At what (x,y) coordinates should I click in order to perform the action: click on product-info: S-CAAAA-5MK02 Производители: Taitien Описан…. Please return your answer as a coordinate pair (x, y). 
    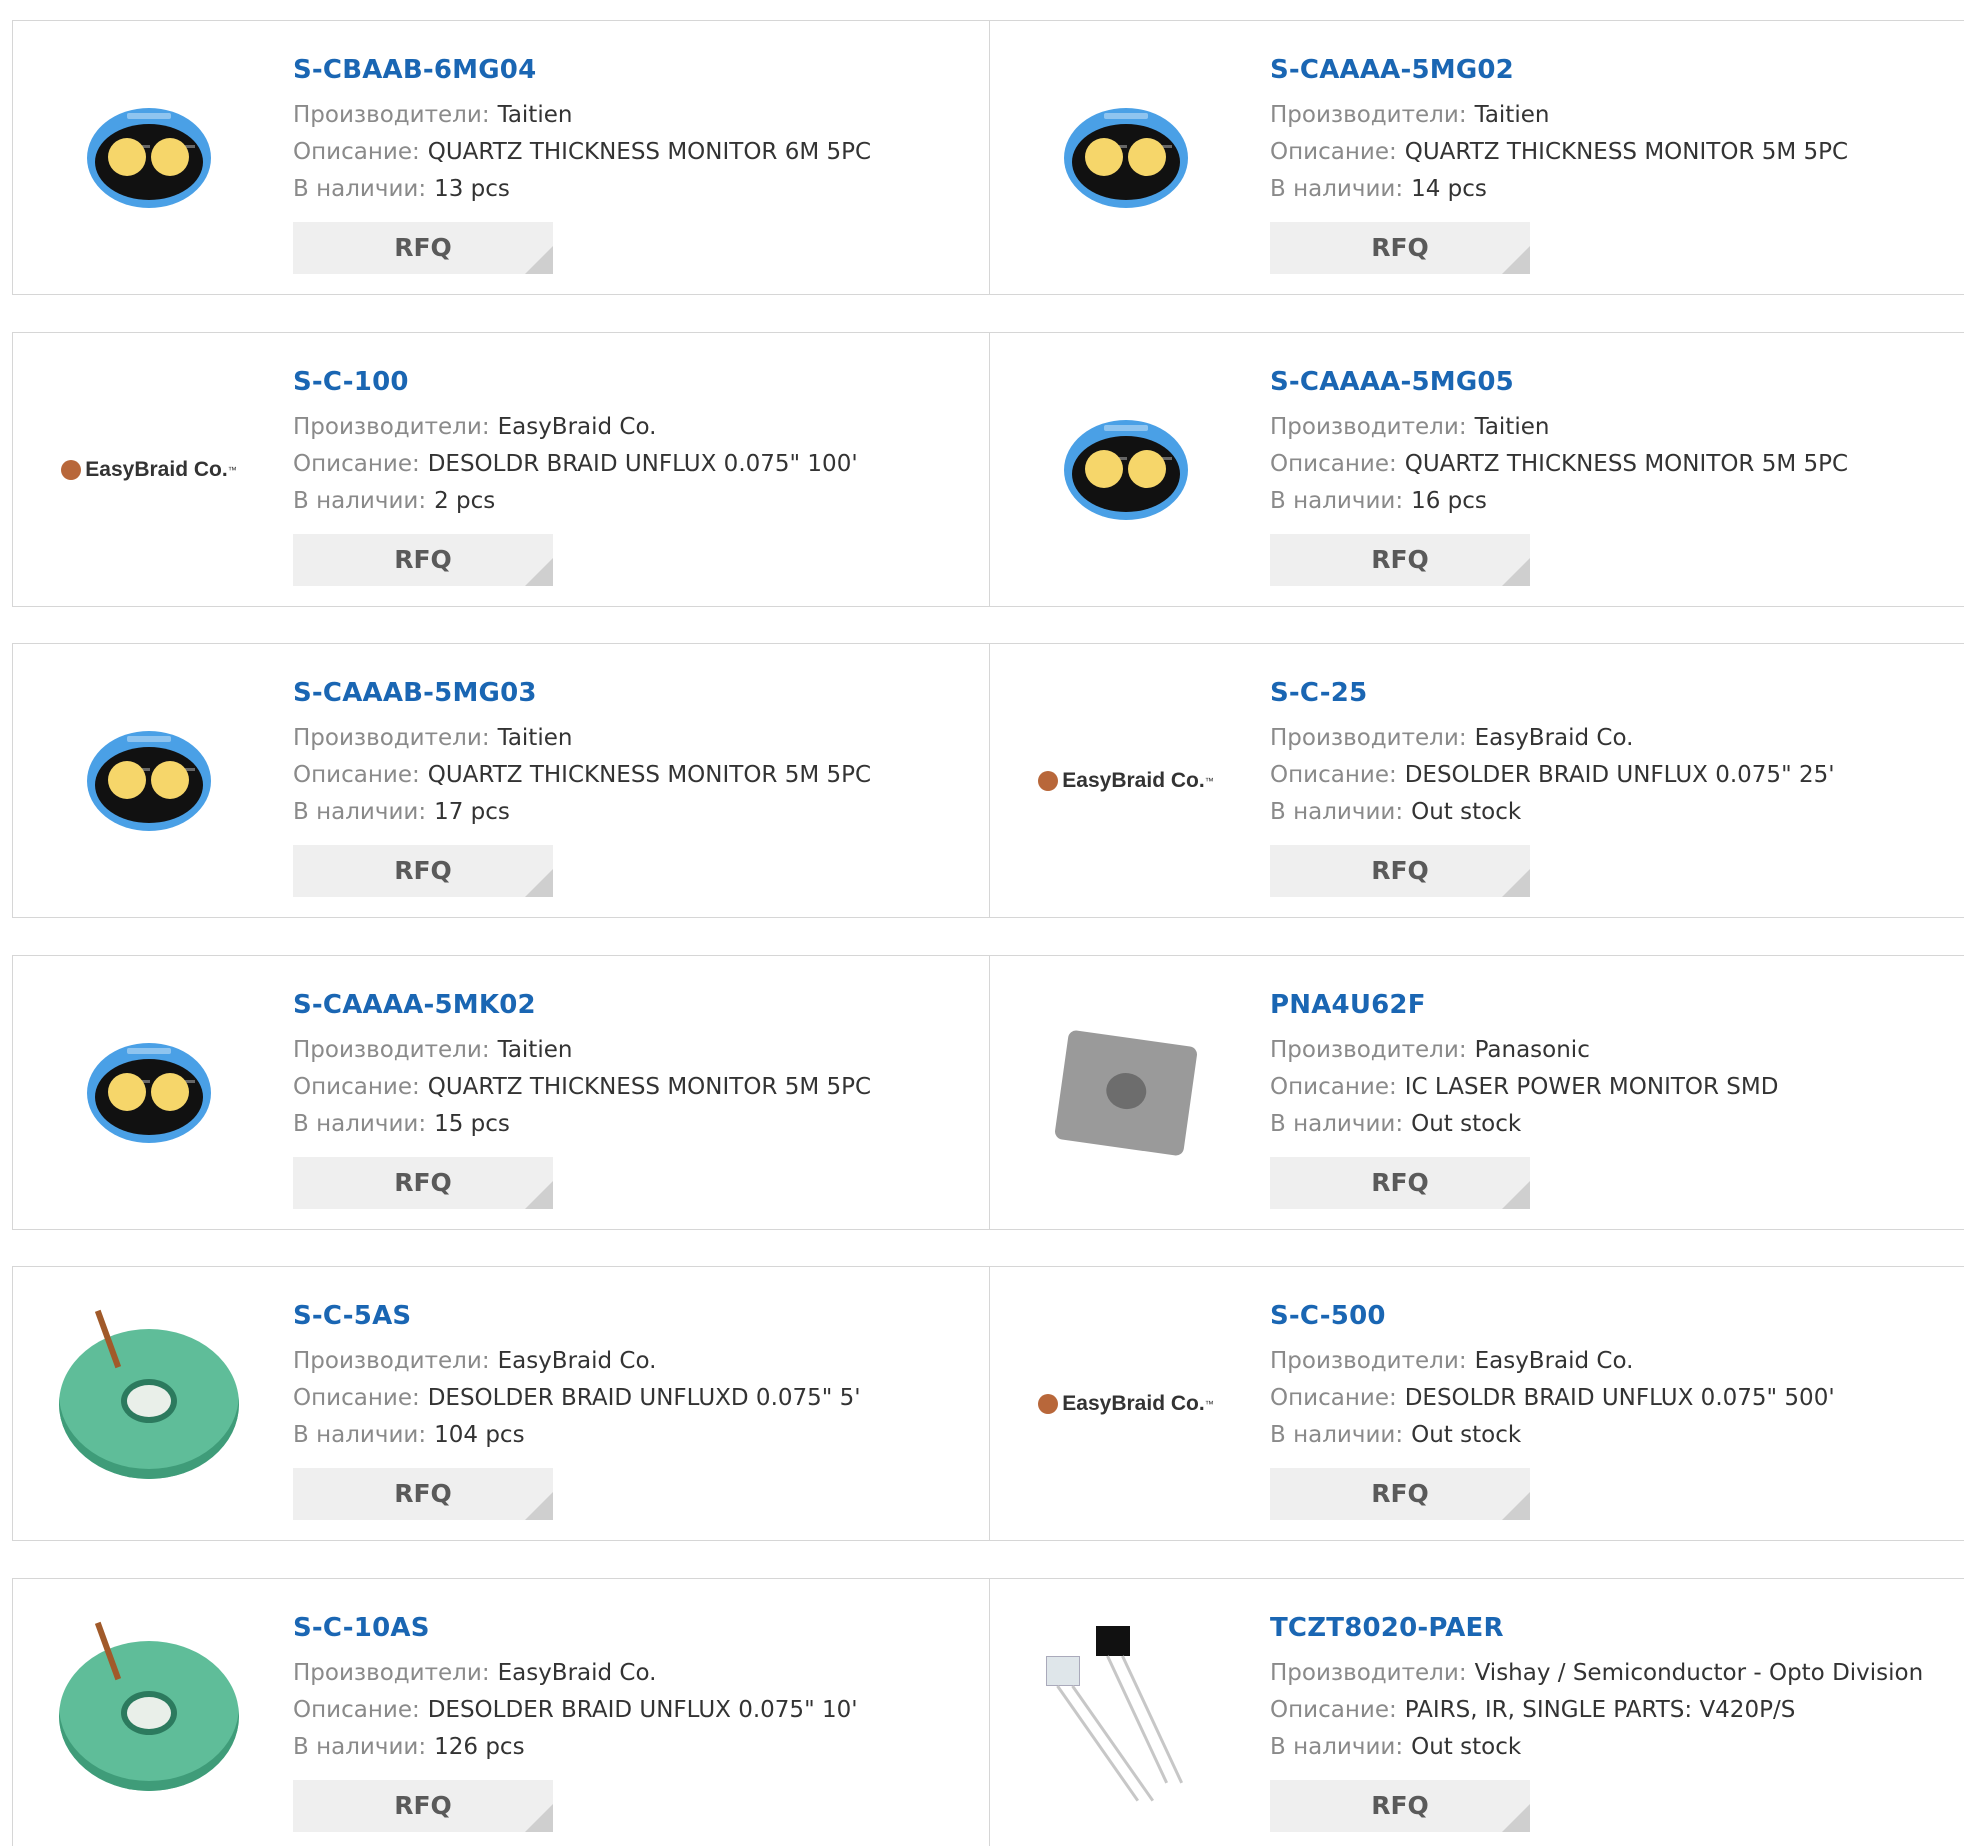
    Looking at the image, I should click on (633, 1065).